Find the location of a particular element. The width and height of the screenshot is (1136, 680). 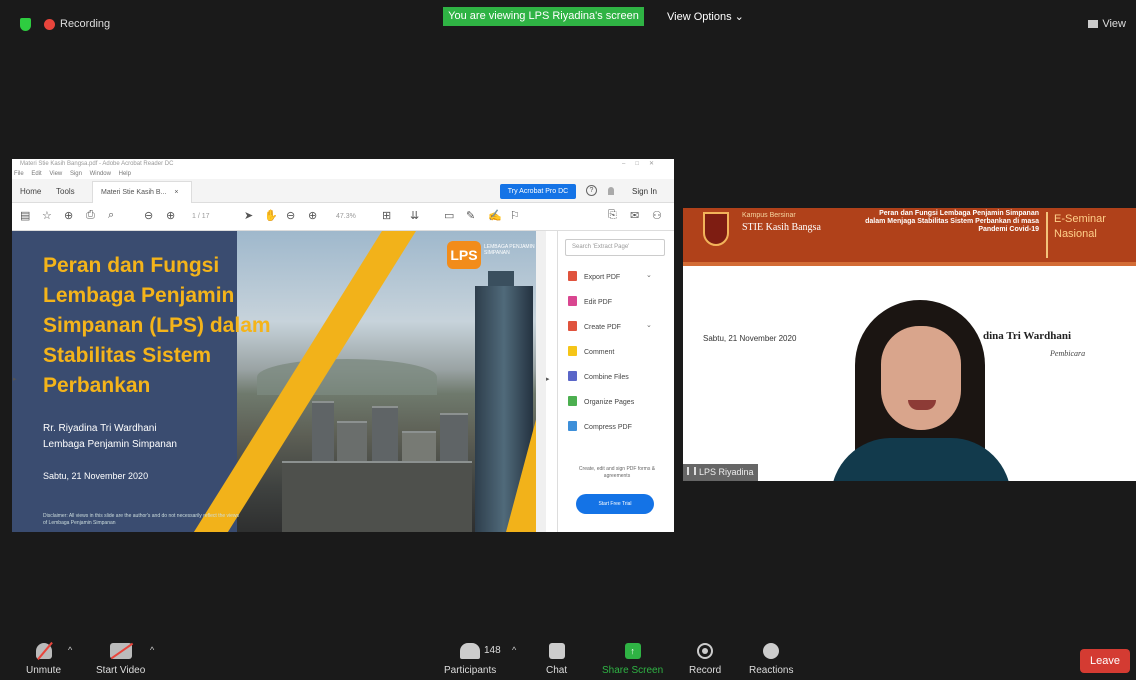

acrobat-menu-bar: File Edit View Sign Window Help is located at coordinates (343, 174).